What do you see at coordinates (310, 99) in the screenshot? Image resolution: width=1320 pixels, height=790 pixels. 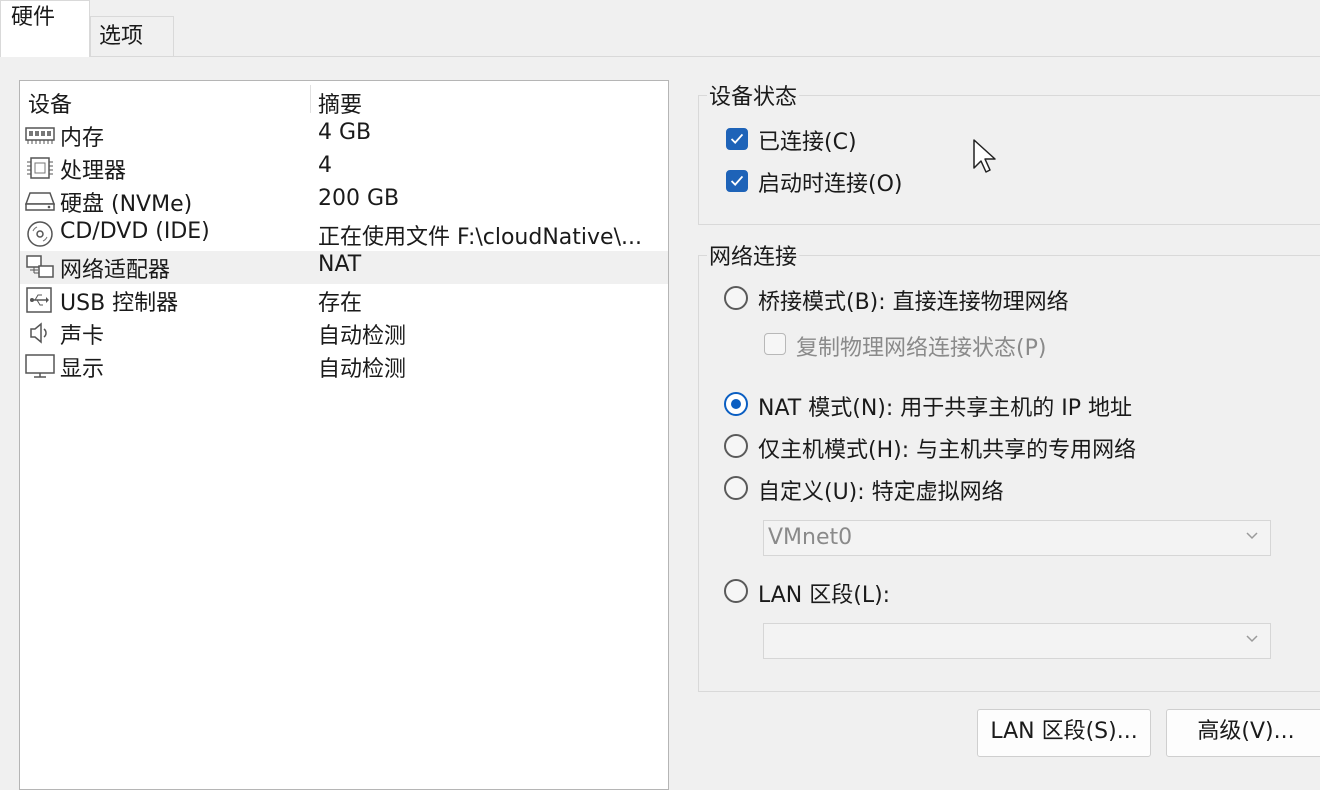 I see `column-separator` at bounding box center [310, 99].